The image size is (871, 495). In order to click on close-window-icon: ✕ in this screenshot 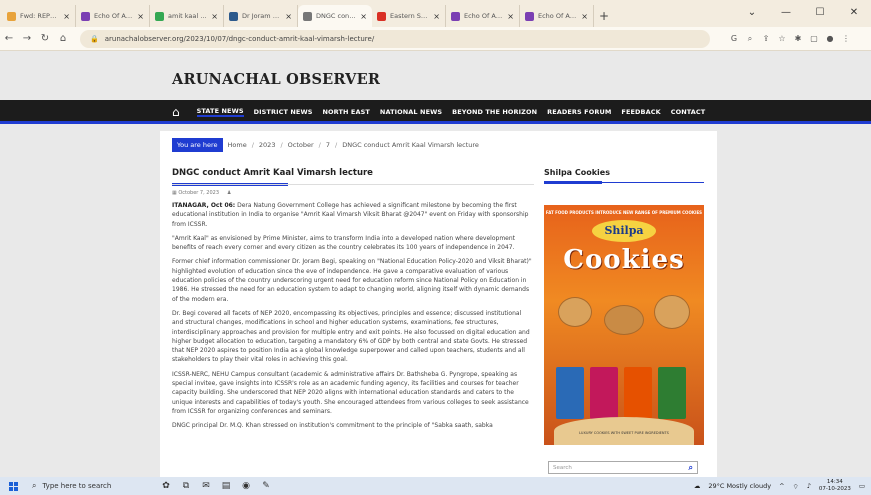, I will do `click(854, 12)`.